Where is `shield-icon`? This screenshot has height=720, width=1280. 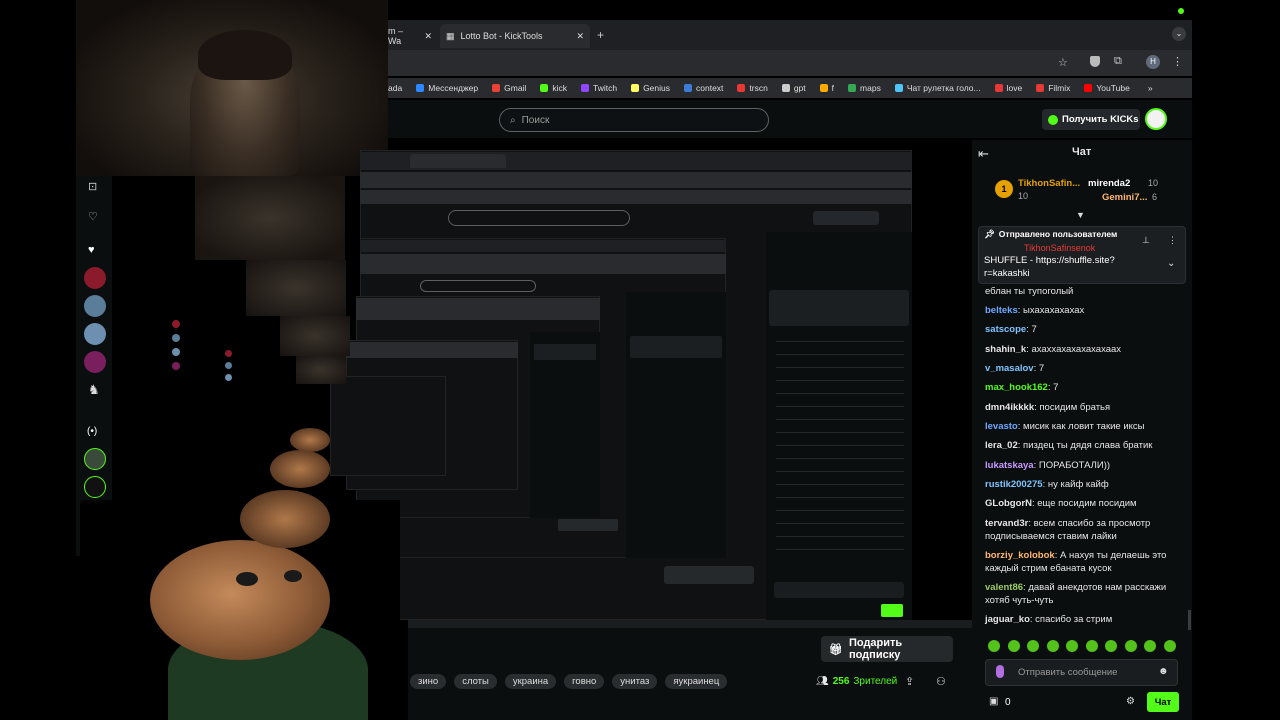 shield-icon is located at coordinates (1095, 61).